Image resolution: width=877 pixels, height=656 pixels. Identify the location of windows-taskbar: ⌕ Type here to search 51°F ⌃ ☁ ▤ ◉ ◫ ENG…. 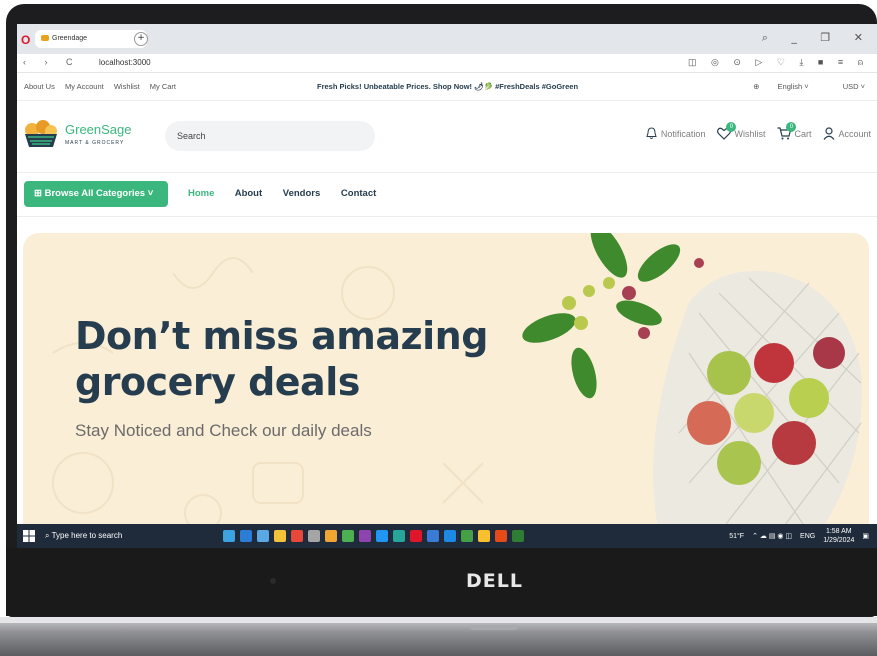
(447, 536).